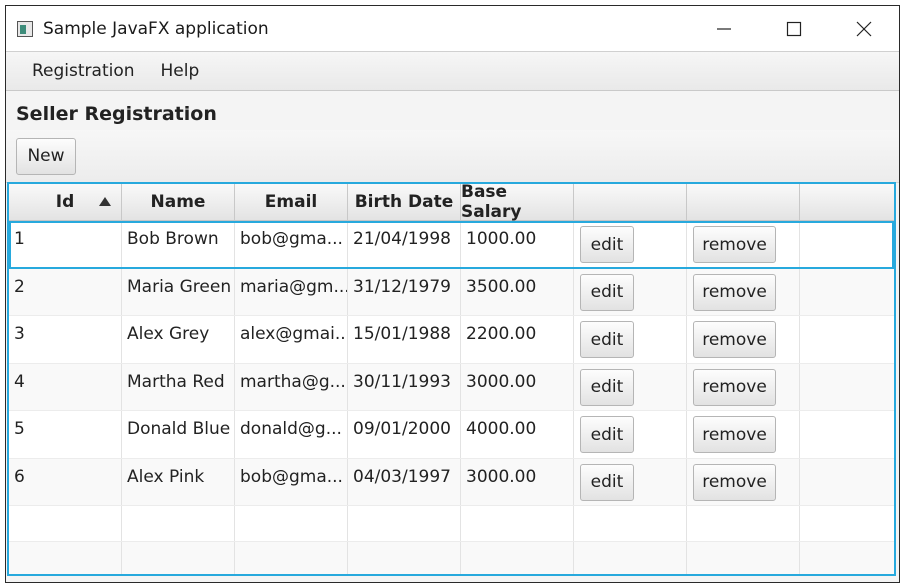  I want to click on cell-name: Donald Blue, so click(178, 434).